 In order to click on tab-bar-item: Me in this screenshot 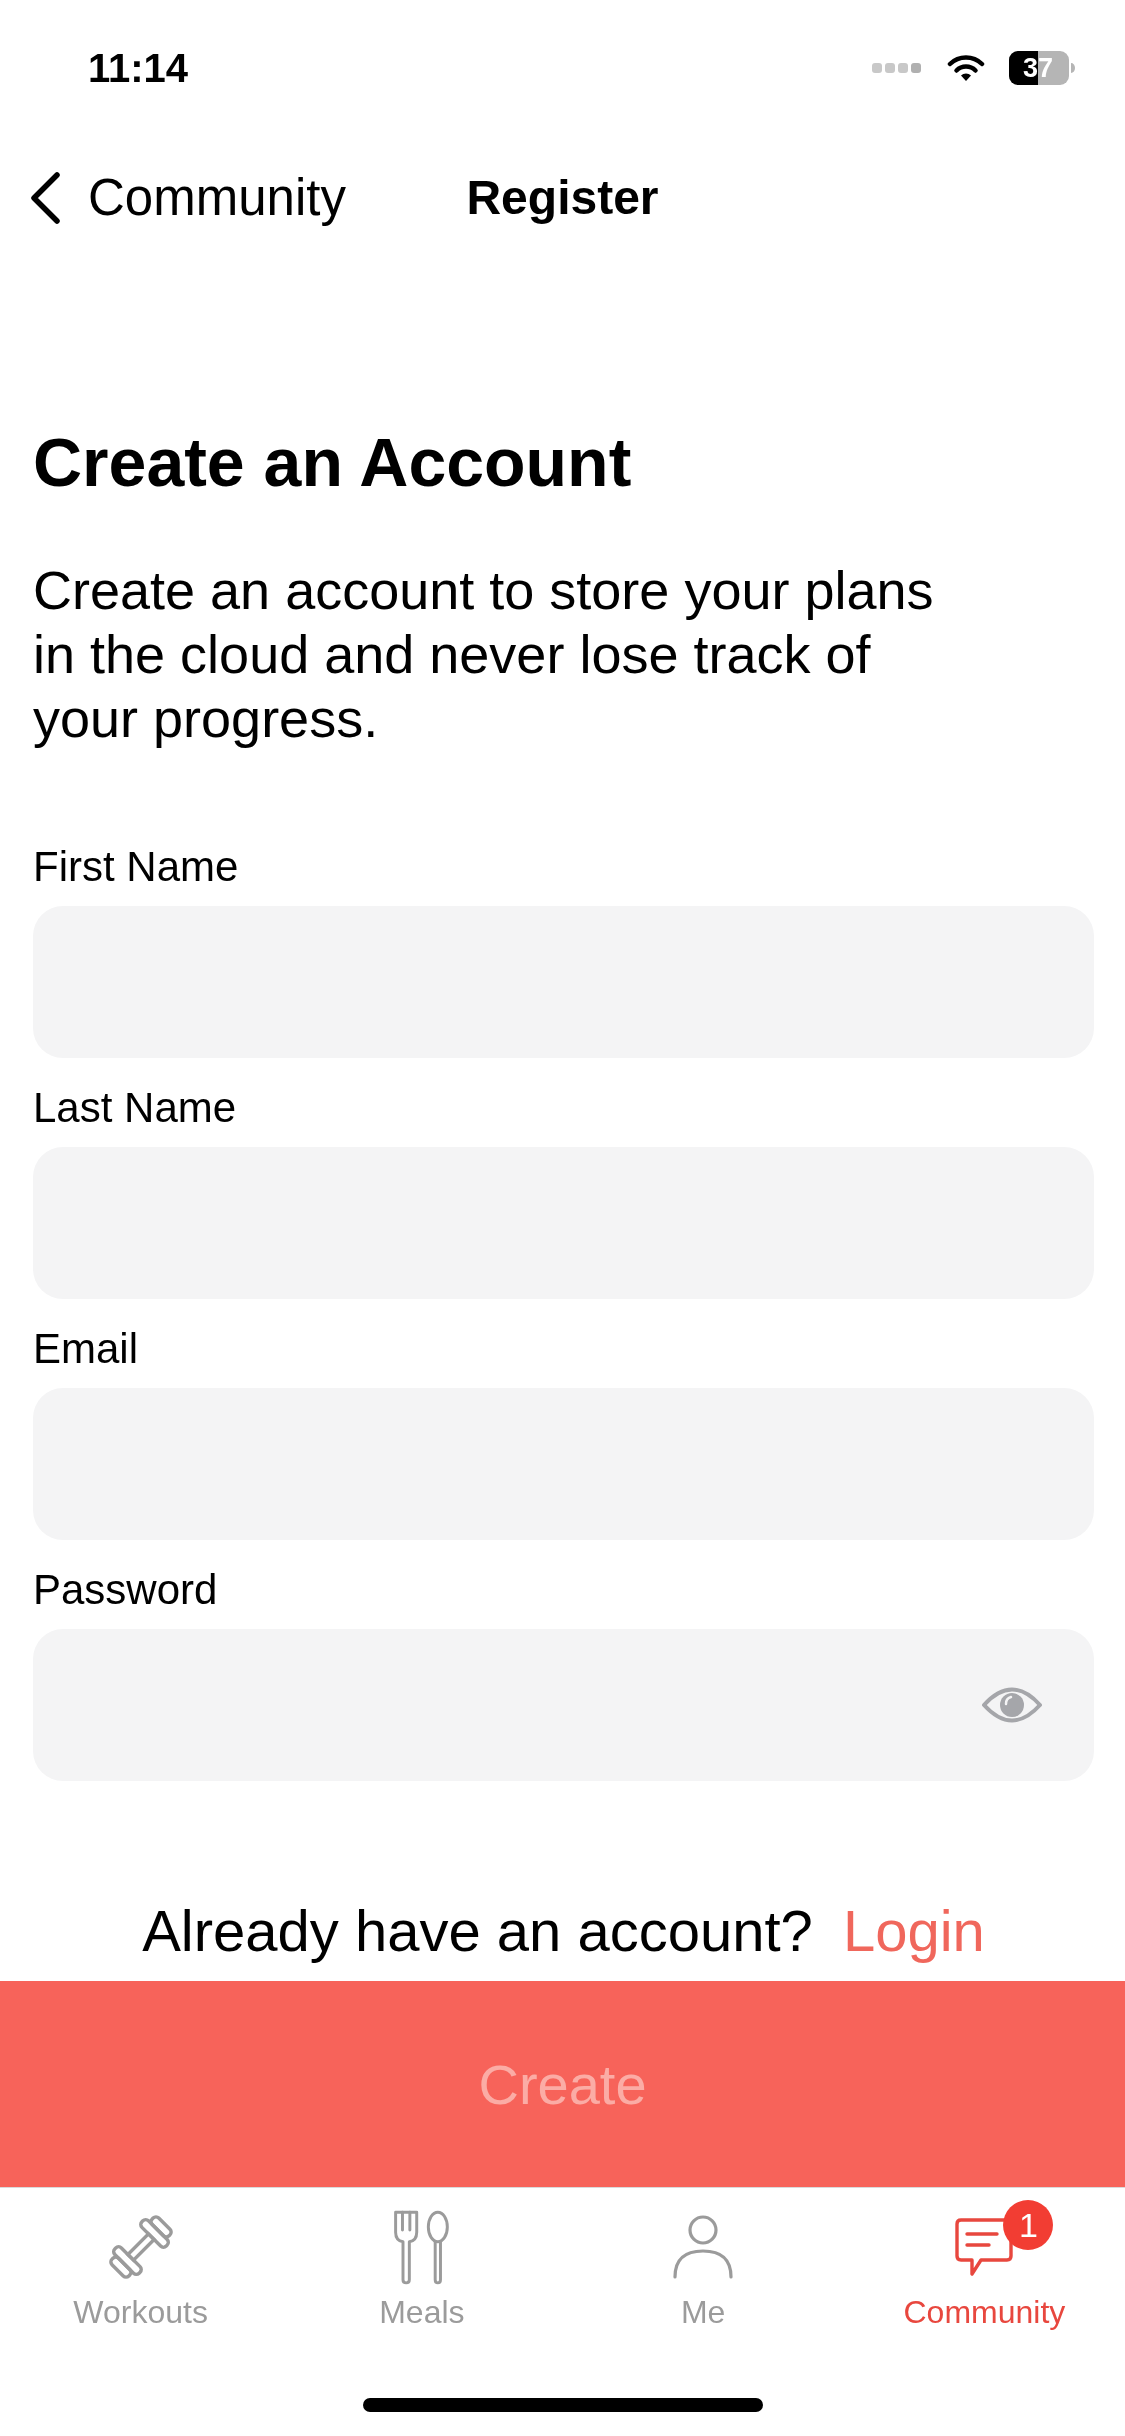, I will do `click(703, 2259)`.